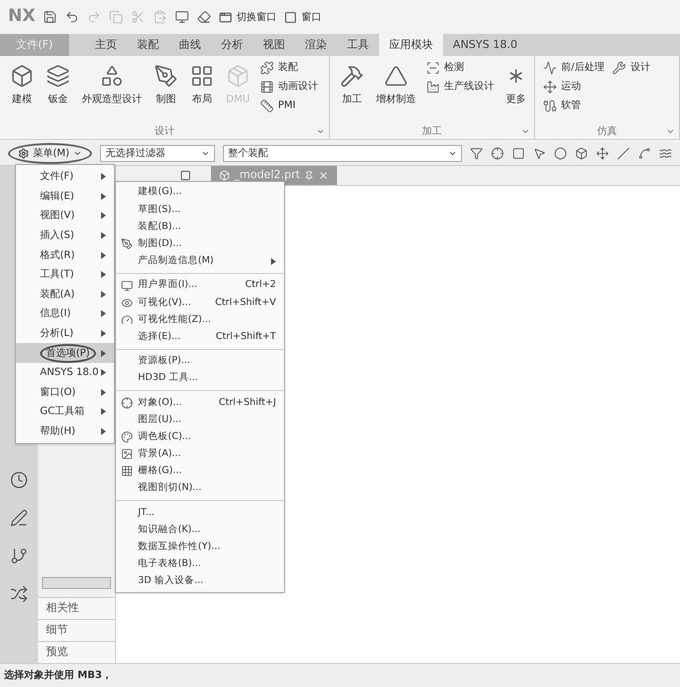 This screenshot has height=687, width=680. Describe the element at coordinates (607, 131) in the screenshot. I see `group-title: 仿真` at that location.